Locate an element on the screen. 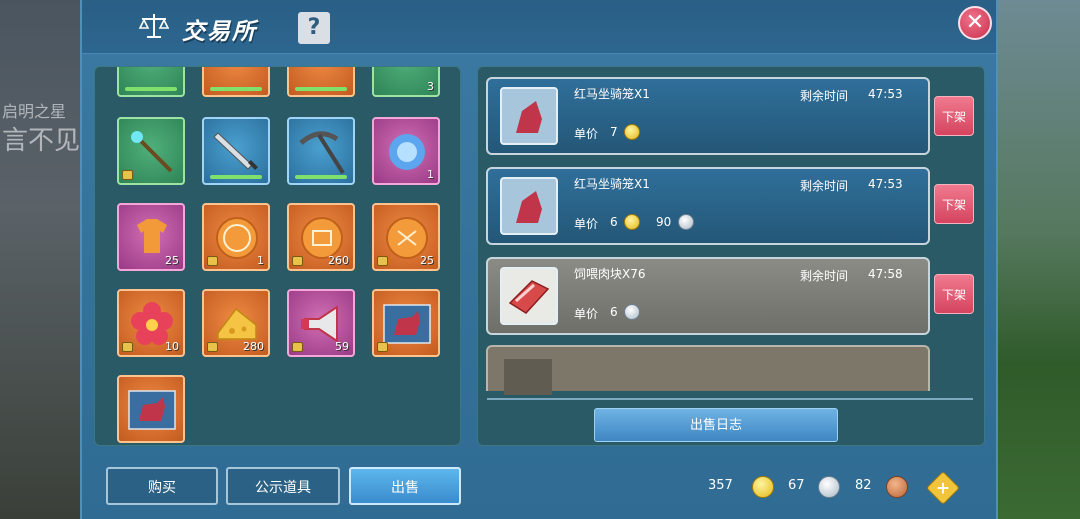 This screenshot has width=1080, height=519. inventory-slot: 260 is located at coordinates (321, 237).